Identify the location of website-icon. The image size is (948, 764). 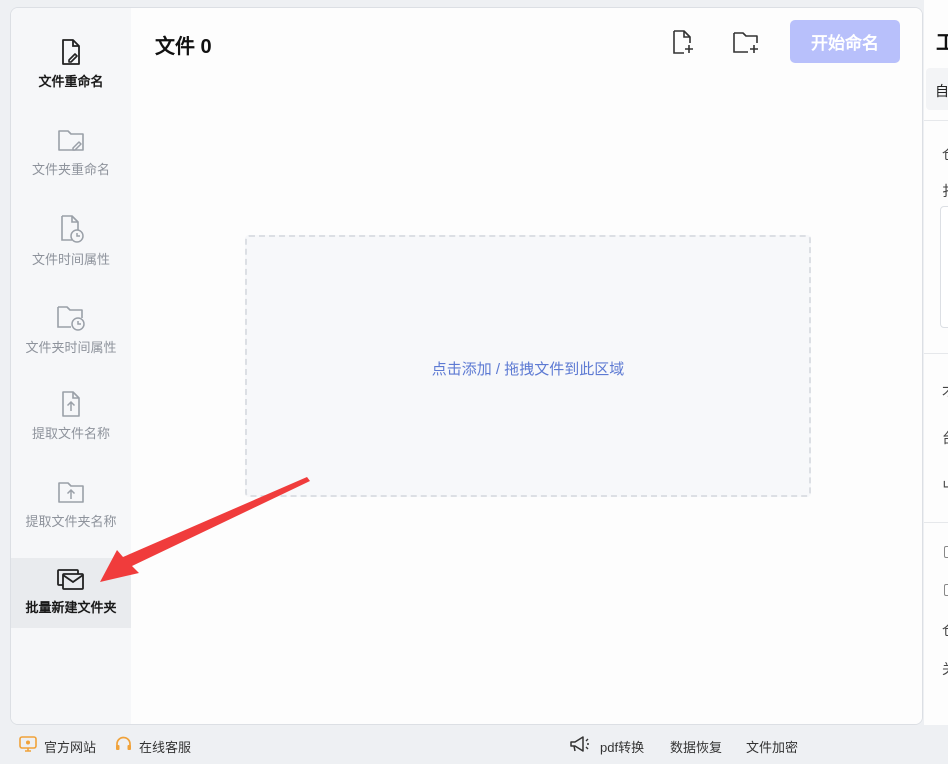
(28, 744).